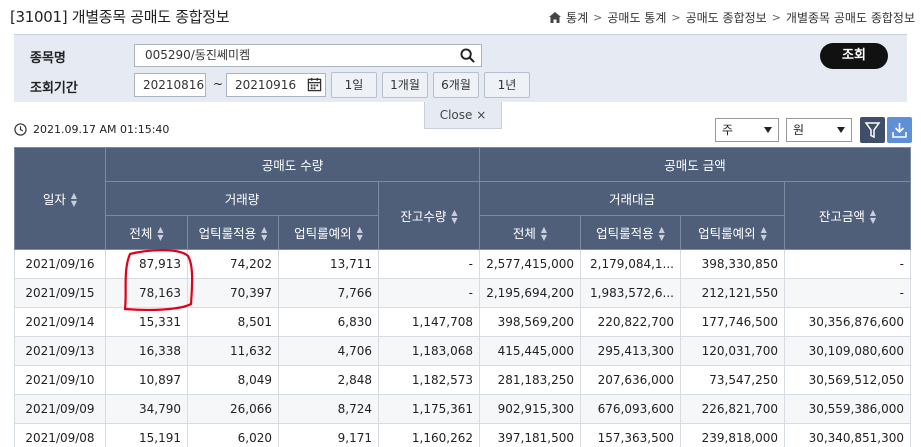  Describe the element at coordinates (120, 17) in the screenshot. I see `page-title: [31001] 개별종목 공매도 종합정보` at that location.